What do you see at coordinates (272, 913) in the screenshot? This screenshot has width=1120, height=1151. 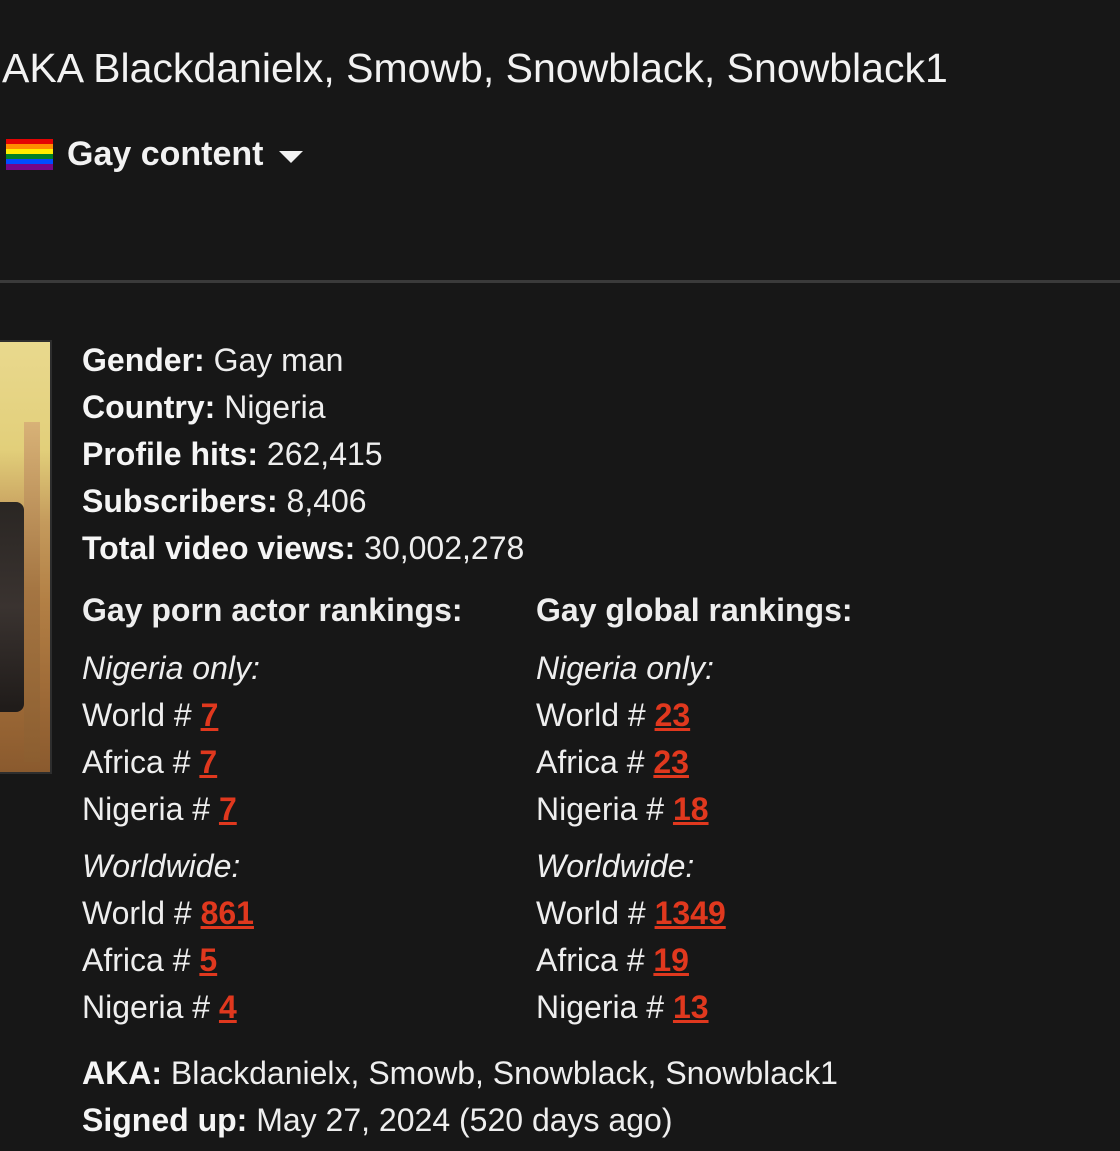 I see `actor-worldwide-world-rank: World # 861` at bounding box center [272, 913].